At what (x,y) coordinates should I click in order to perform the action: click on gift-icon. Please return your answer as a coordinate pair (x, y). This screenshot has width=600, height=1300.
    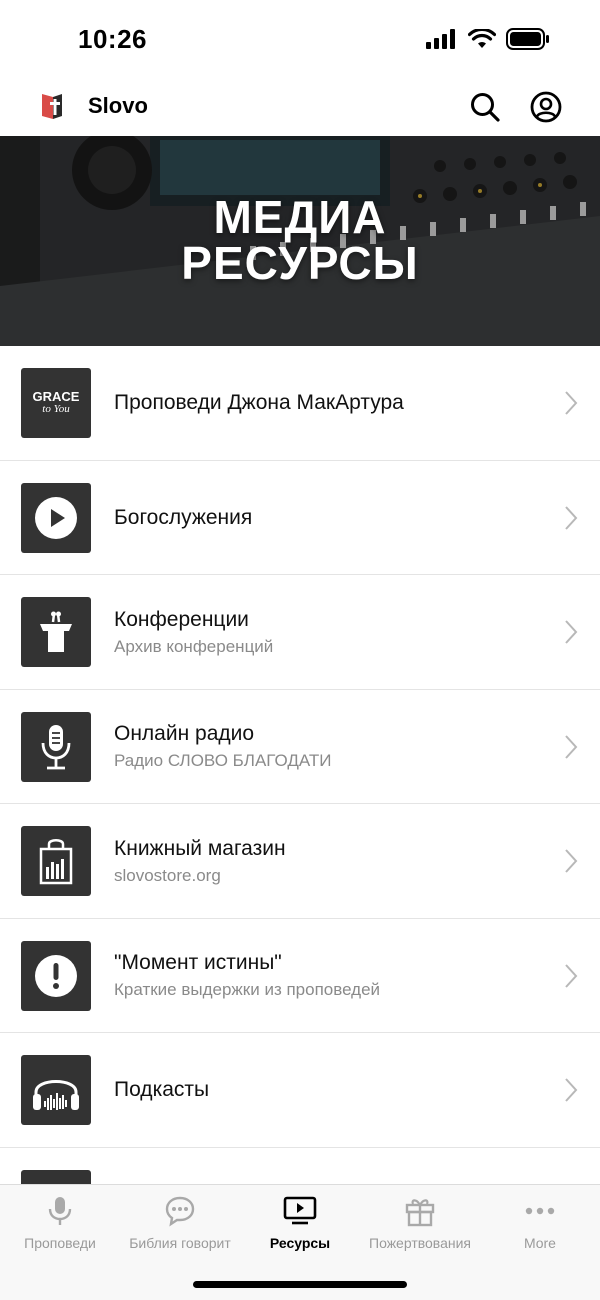
    Looking at the image, I should click on (420, 1213).